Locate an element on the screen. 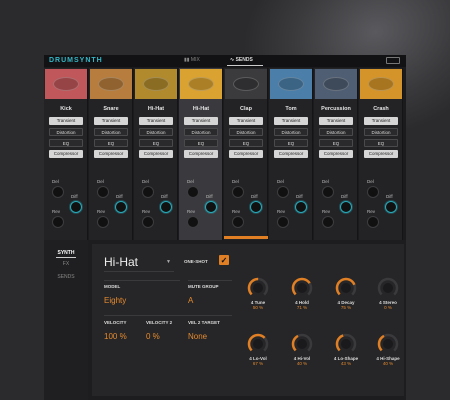 This screenshot has width=450, height=400. synth-knob: 4 Hold 71 % is located at coordinates (302, 293).